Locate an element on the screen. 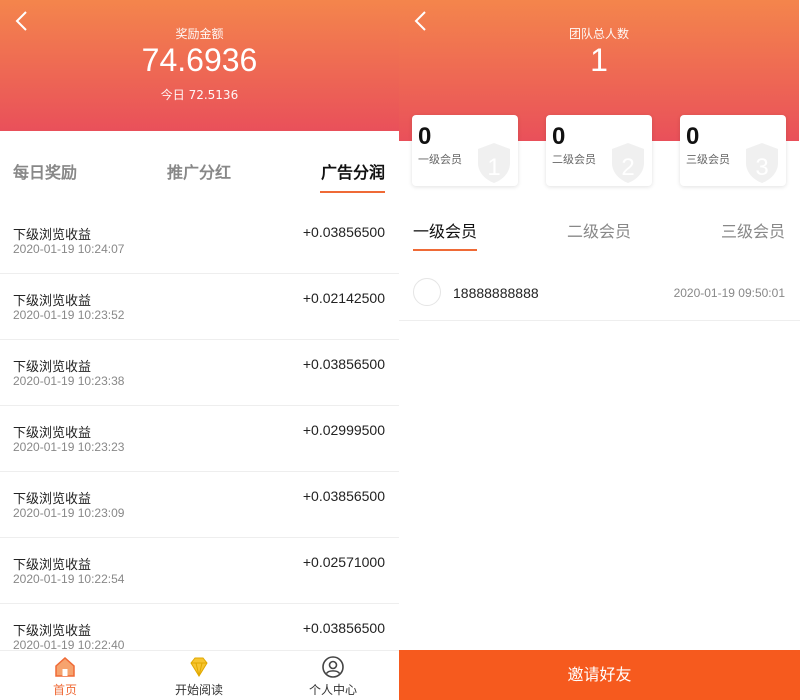  list-item-time: 2020-01-19 10:23:23 is located at coordinates (69, 447).